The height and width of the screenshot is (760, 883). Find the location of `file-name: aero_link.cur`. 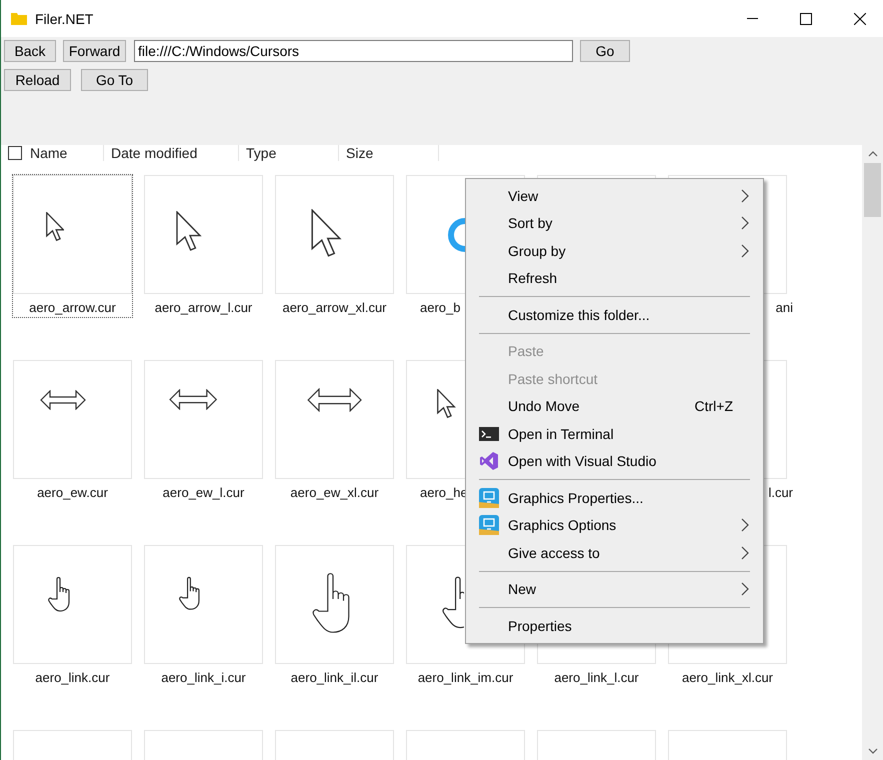

file-name: aero_link.cur is located at coordinates (72, 677).